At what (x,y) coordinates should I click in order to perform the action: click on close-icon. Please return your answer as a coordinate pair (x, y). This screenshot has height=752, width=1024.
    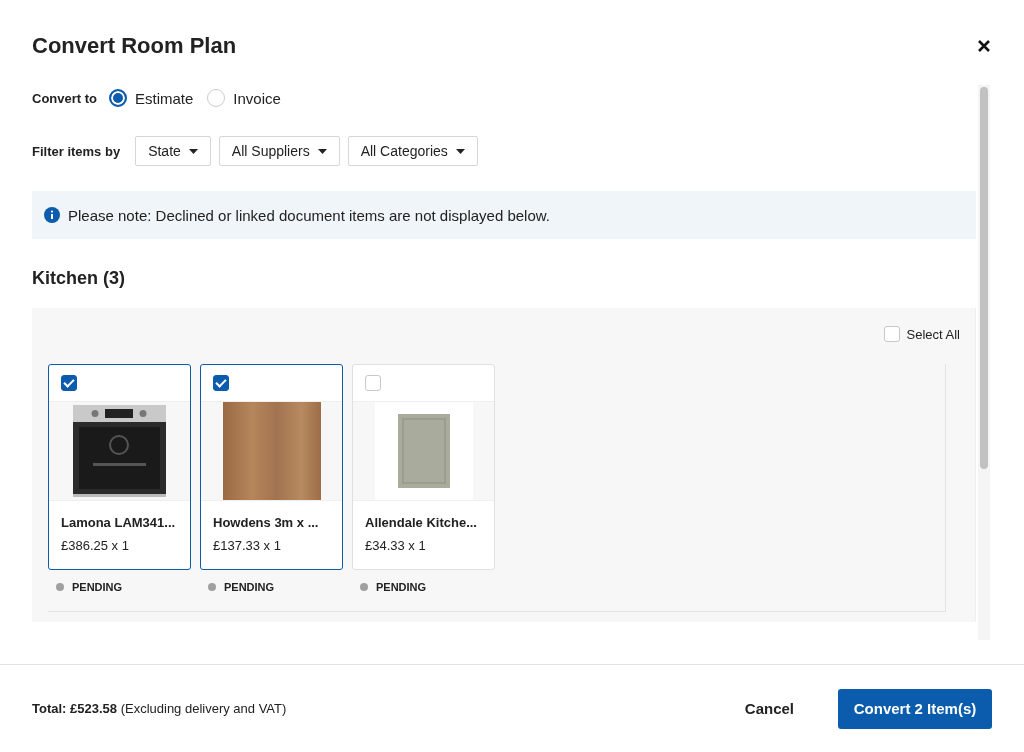
    Looking at the image, I should click on (984, 45).